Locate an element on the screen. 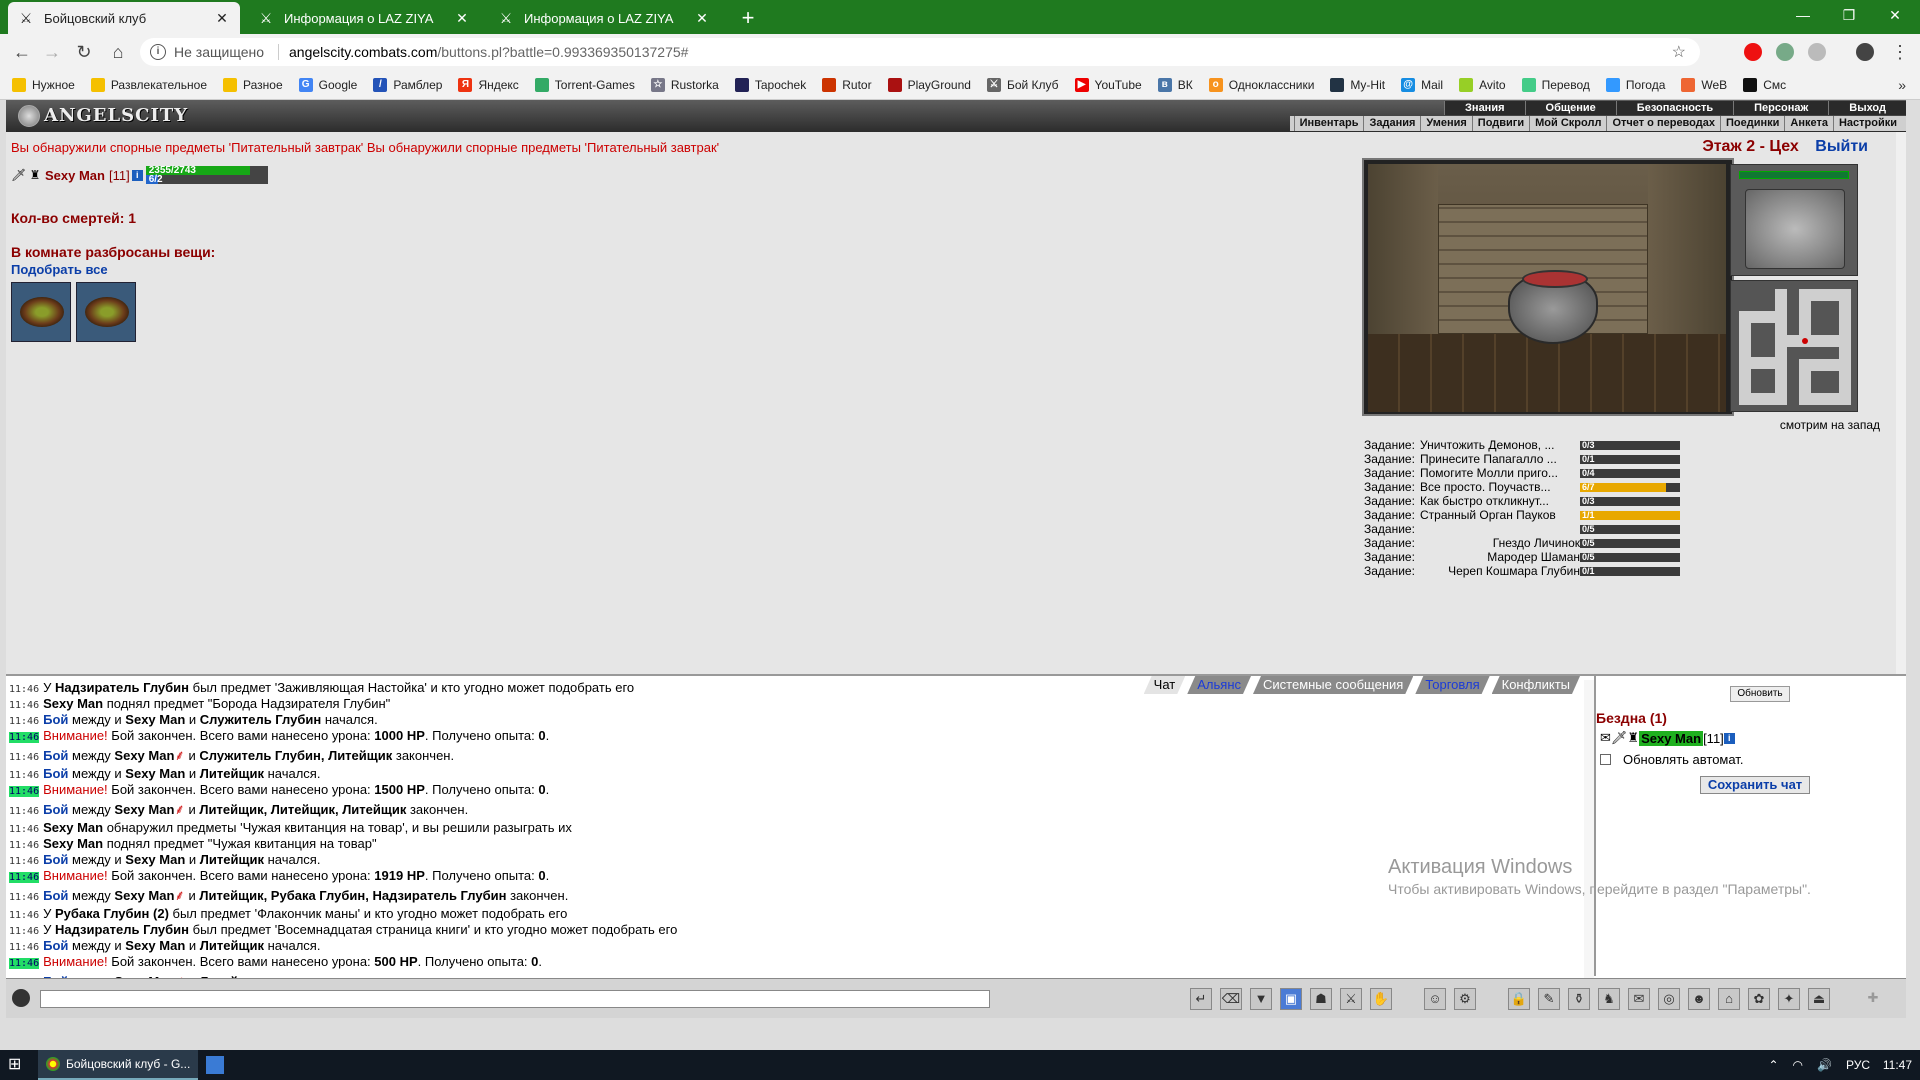 The height and width of the screenshot is (1080, 1920). menu-transfer-report: Отчет о переводах is located at coordinates (1663, 123).